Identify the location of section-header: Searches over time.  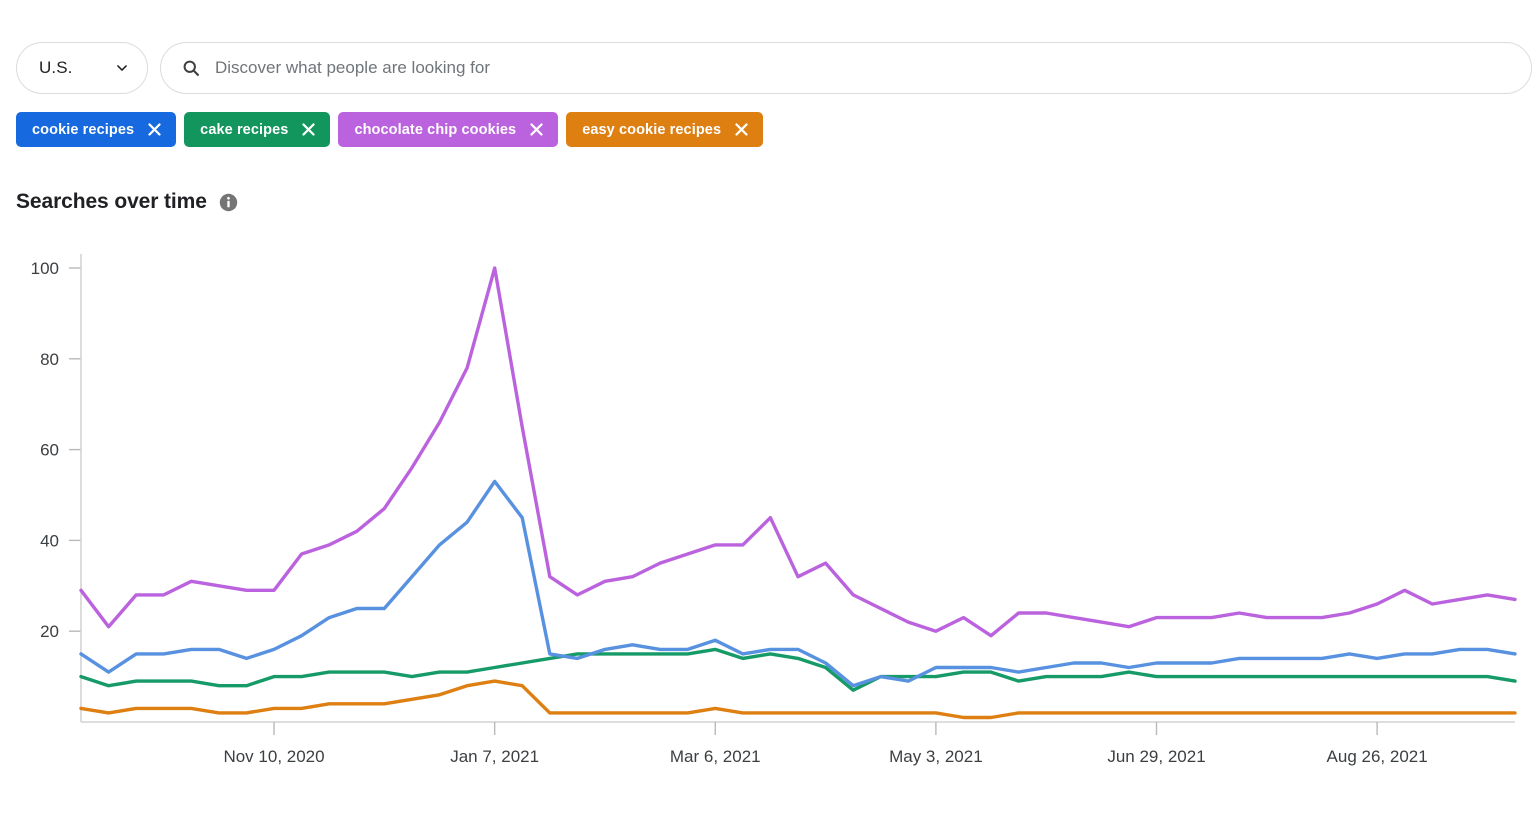
(127, 202).